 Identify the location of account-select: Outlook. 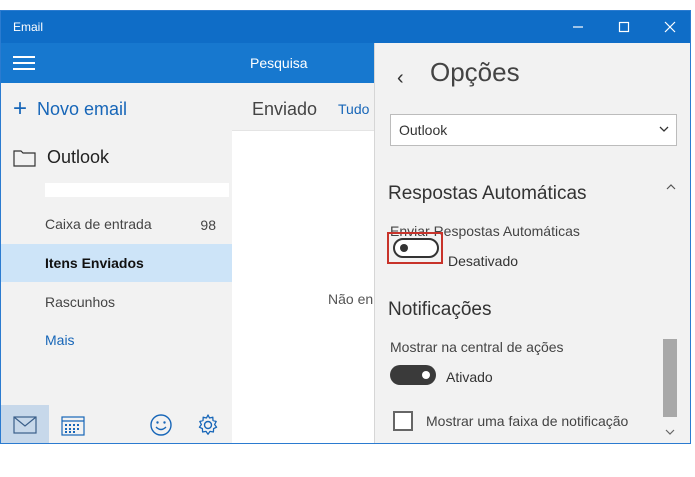
(533, 130).